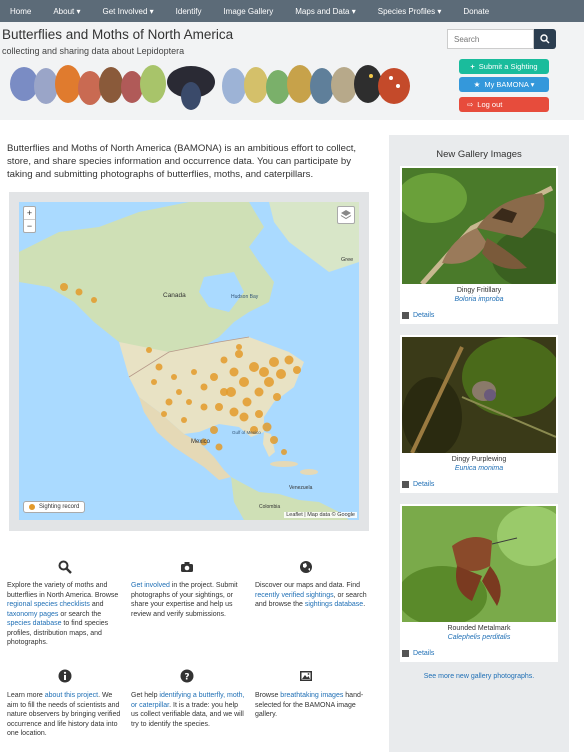 The image size is (584, 752). What do you see at coordinates (117, 34) in the screenshot?
I see `site-title: Butterflies and Moths of North America` at bounding box center [117, 34].